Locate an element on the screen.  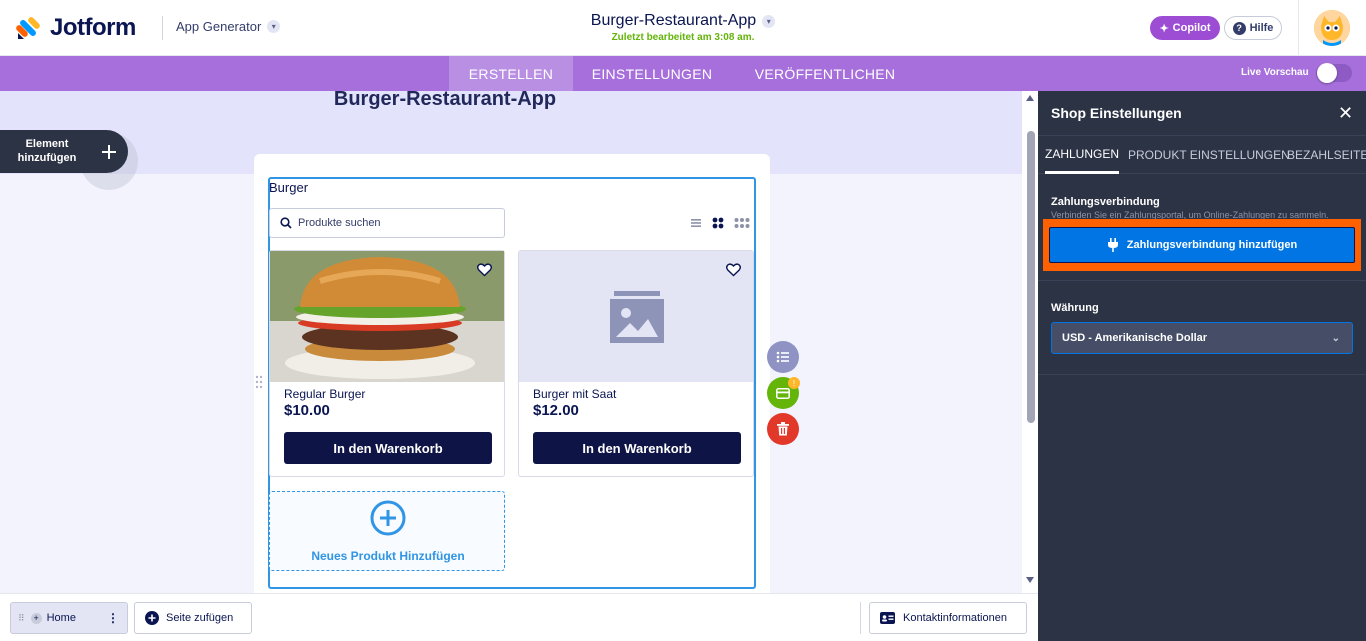
panel-title: Shop Einstellungen is located at coordinates (1116, 113).